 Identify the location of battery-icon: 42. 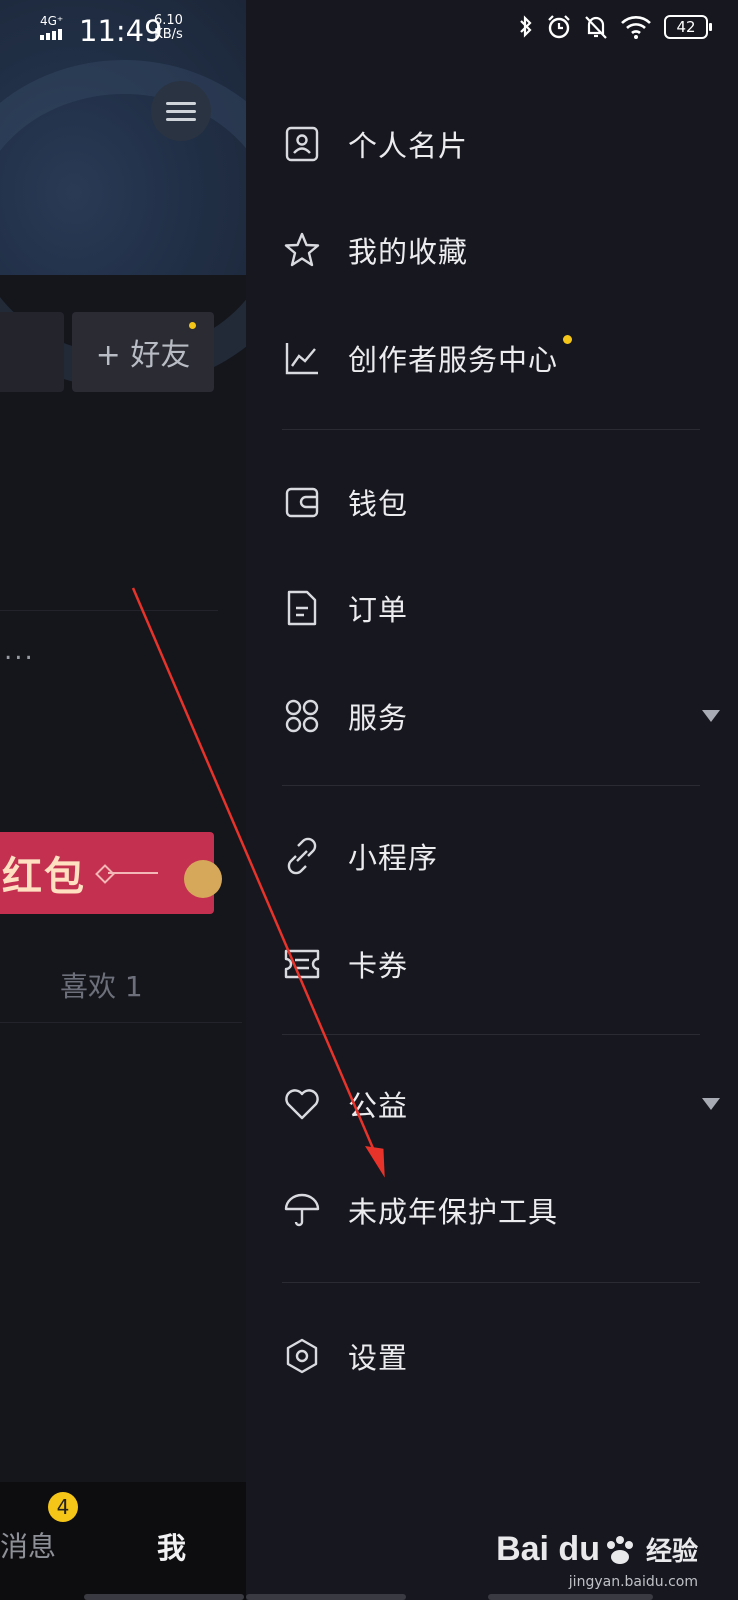
(688, 27).